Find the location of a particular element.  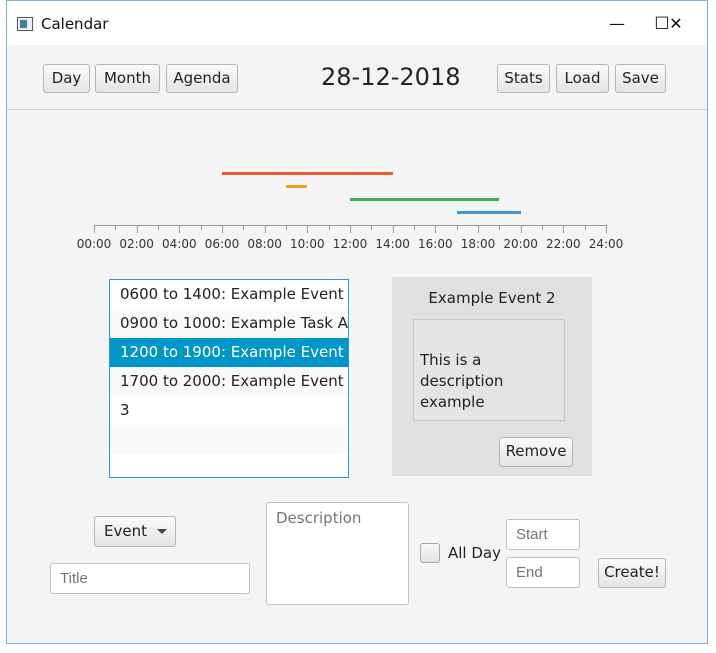

list-item: 0900 to 1000: Example Task A is located at coordinates (229, 323).